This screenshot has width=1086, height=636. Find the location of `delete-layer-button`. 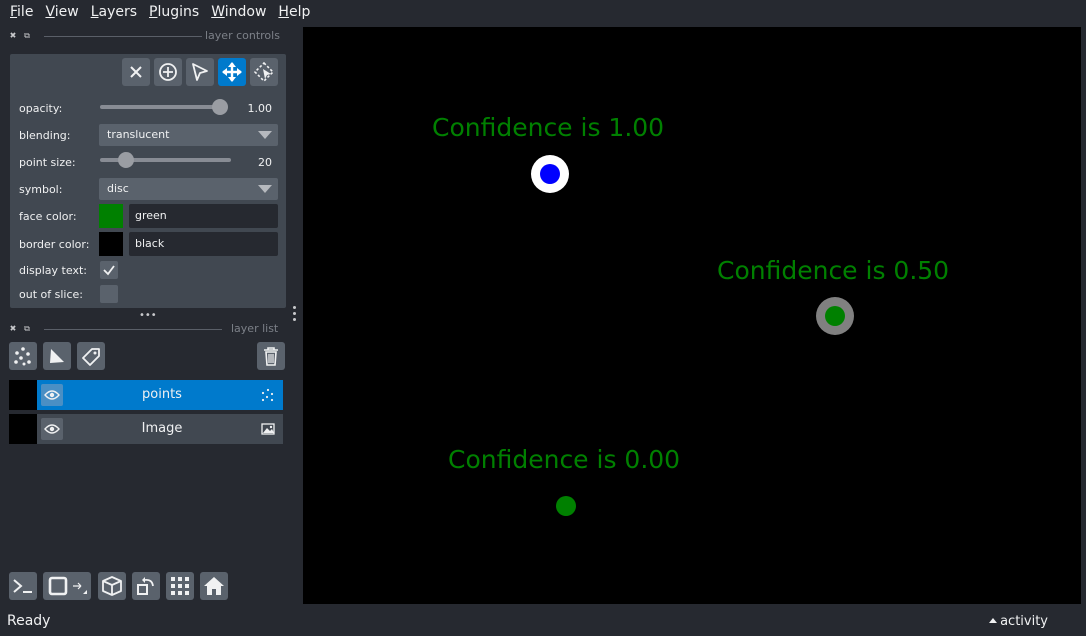

delete-layer-button is located at coordinates (271, 356).